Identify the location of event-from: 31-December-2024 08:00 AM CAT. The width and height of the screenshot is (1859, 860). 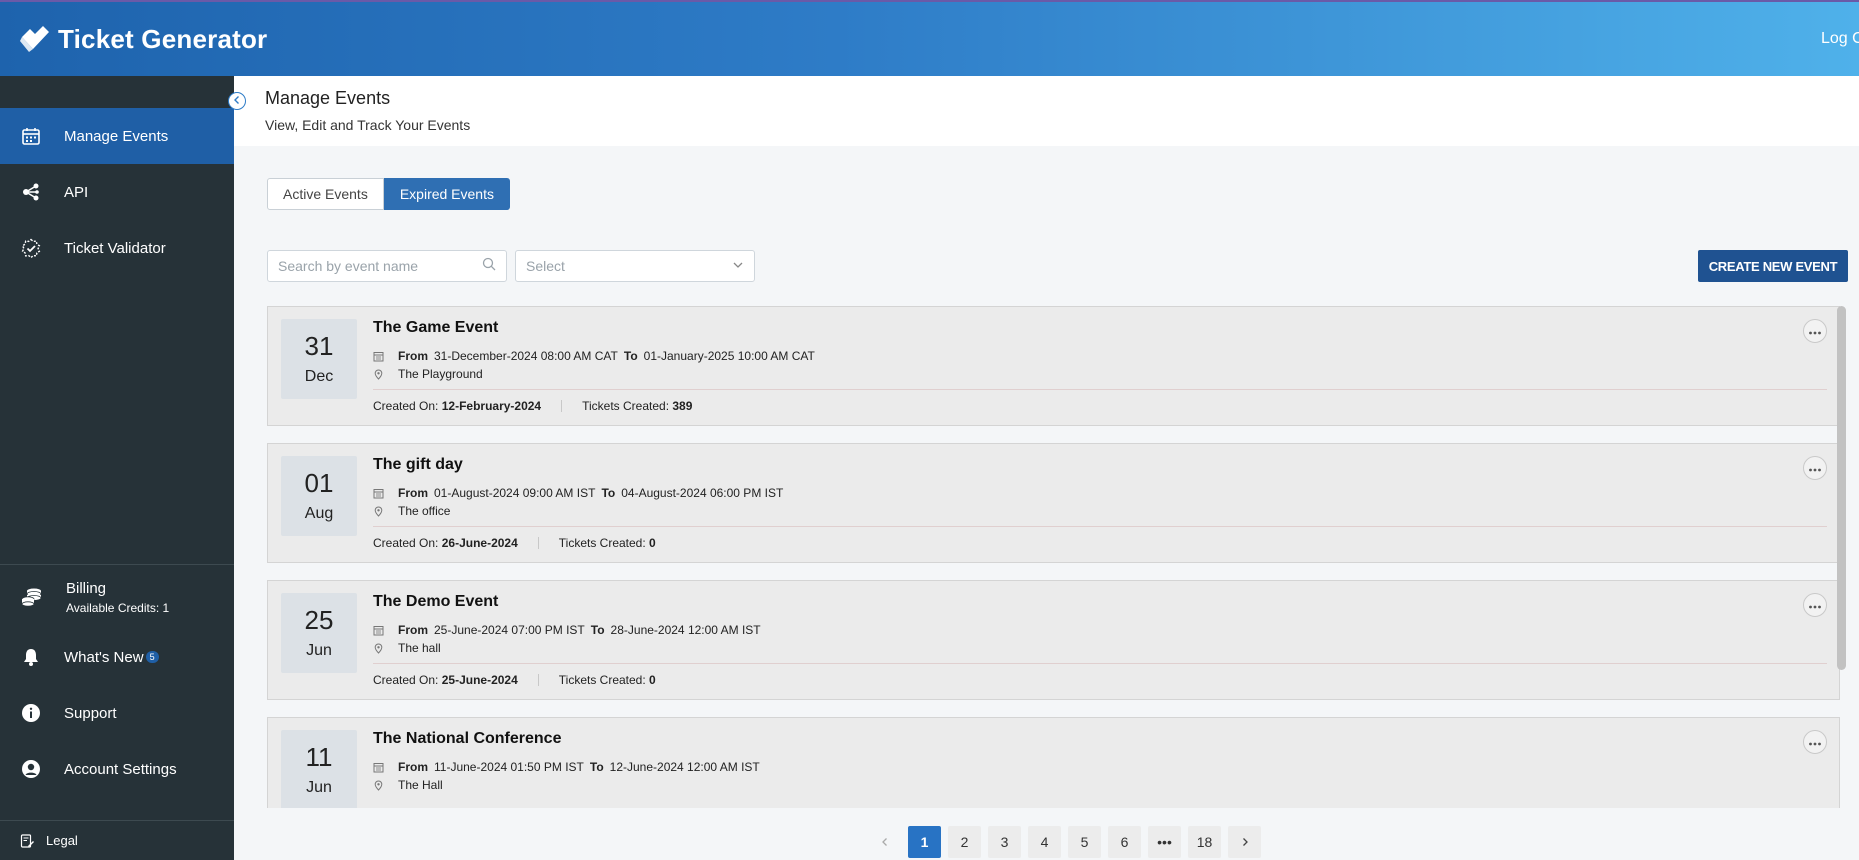
(526, 356).